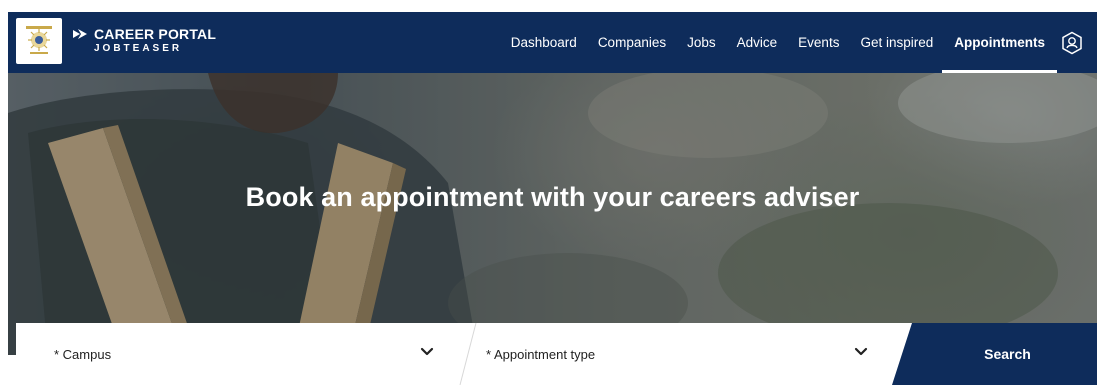 Image resolution: width=1097 pixels, height=385 pixels. Describe the element at coordinates (632, 42) in the screenshot. I see `nav-item-companies: Companies` at that location.